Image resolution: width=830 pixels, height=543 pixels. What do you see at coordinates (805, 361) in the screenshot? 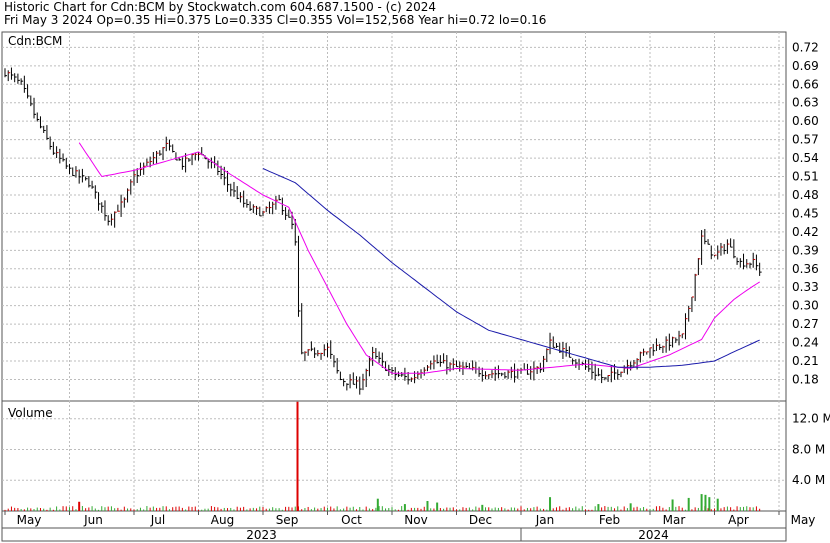
I see `price-tick-label: 0.21` at bounding box center [805, 361].